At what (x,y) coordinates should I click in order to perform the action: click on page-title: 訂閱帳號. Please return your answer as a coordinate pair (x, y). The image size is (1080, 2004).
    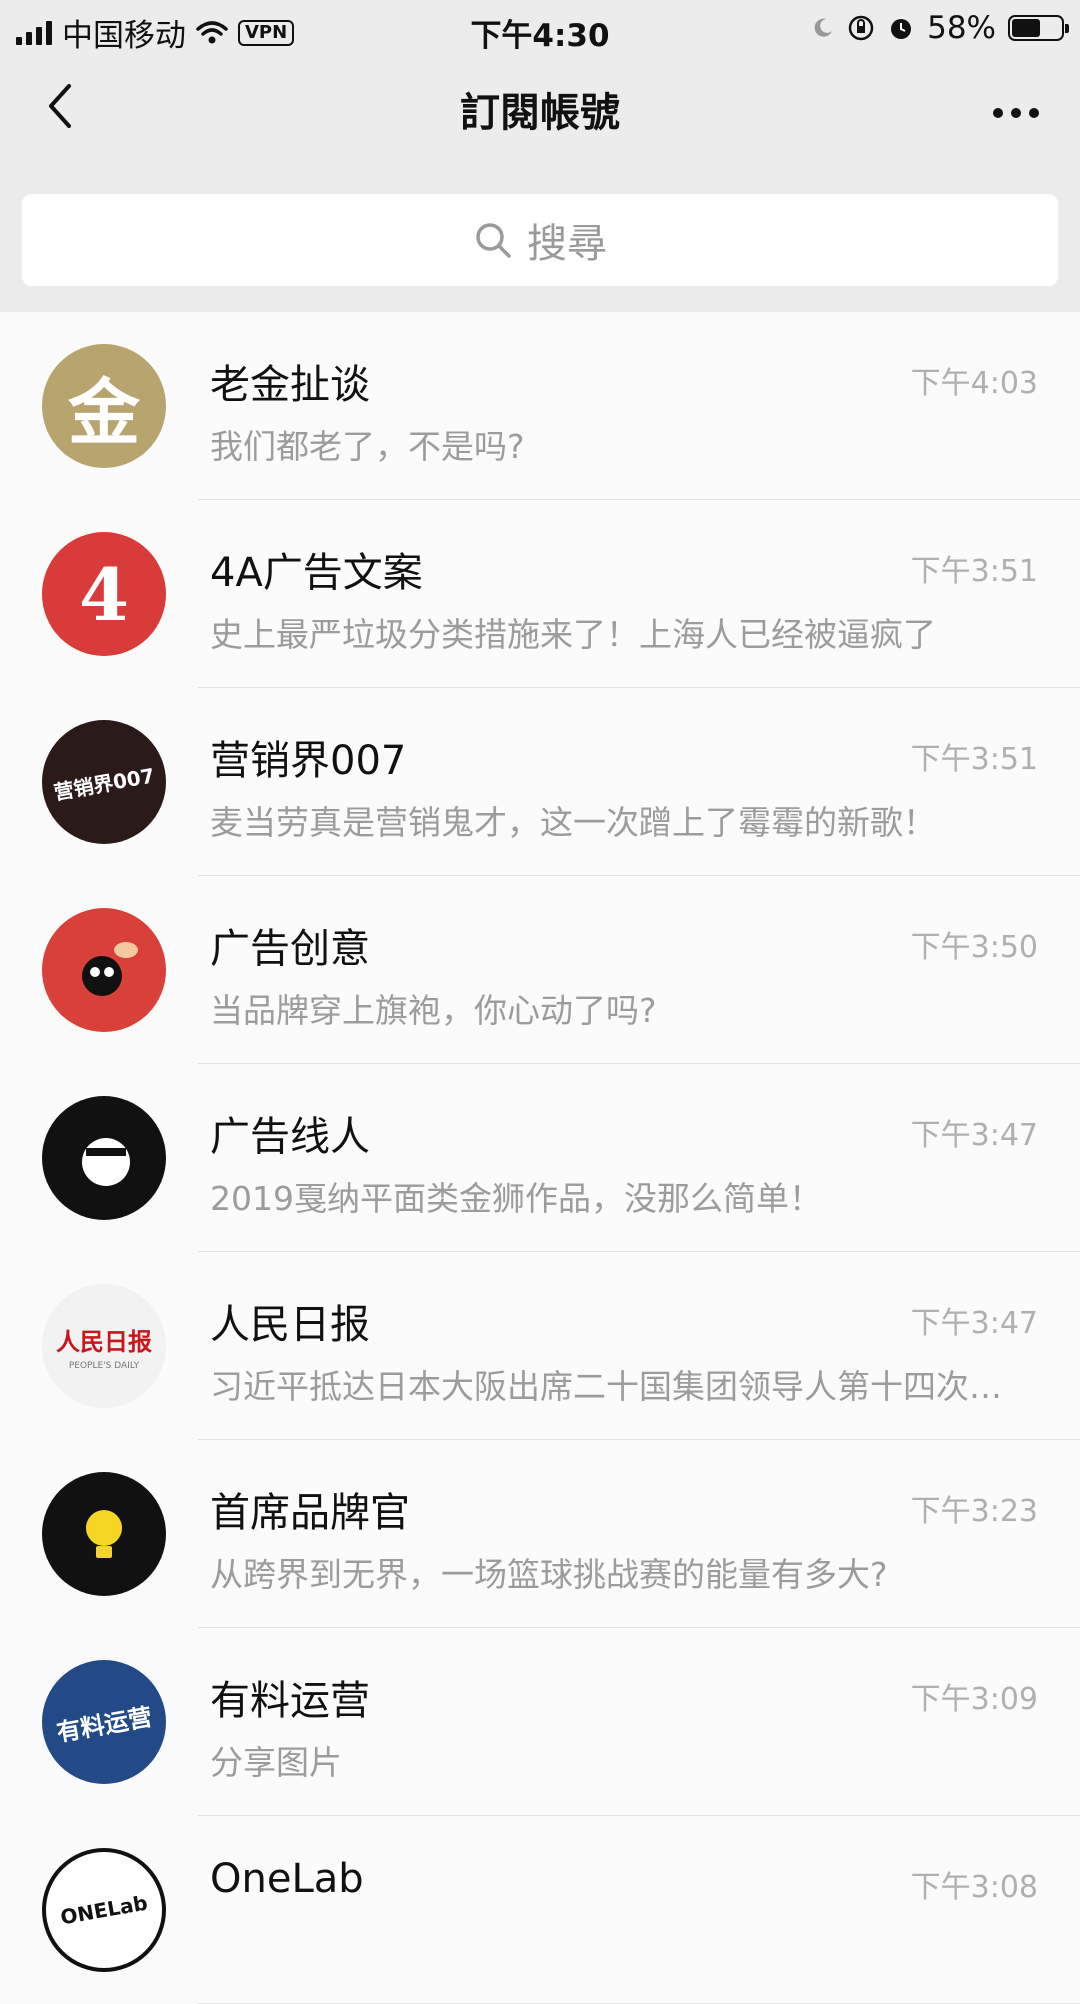
    Looking at the image, I should click on (540, 113).